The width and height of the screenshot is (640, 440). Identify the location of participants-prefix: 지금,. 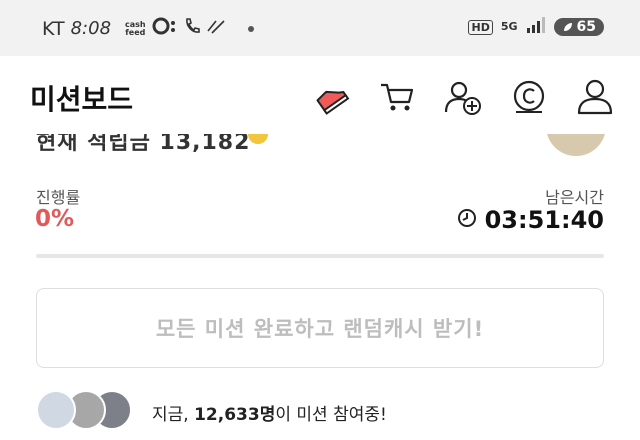
(173, 414).